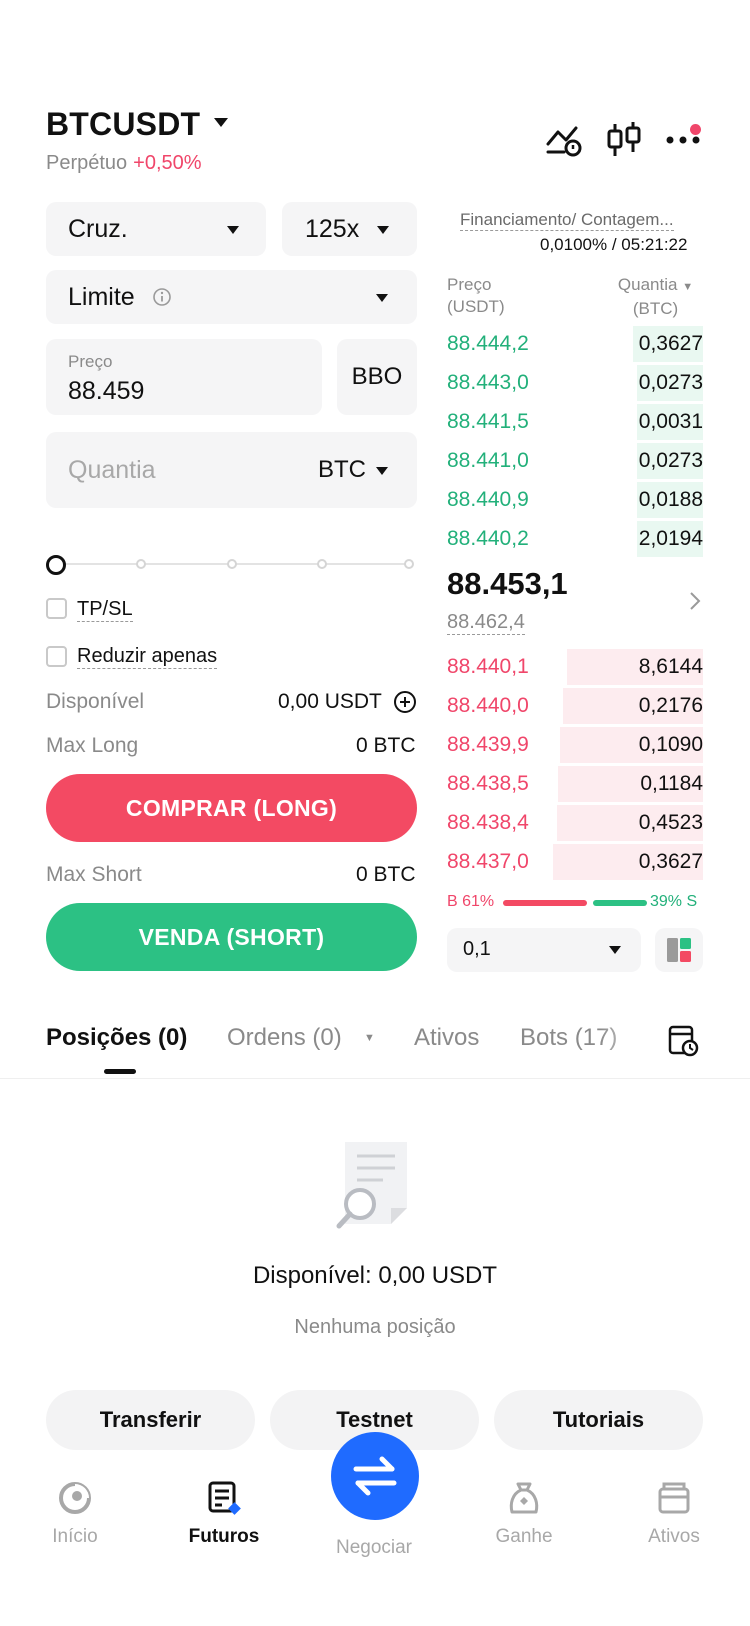 The image size is (750, 1626). Describe the element at coordinates (670, 343) in the screenshot. I see `ask-qty: 0,3627` at that location.